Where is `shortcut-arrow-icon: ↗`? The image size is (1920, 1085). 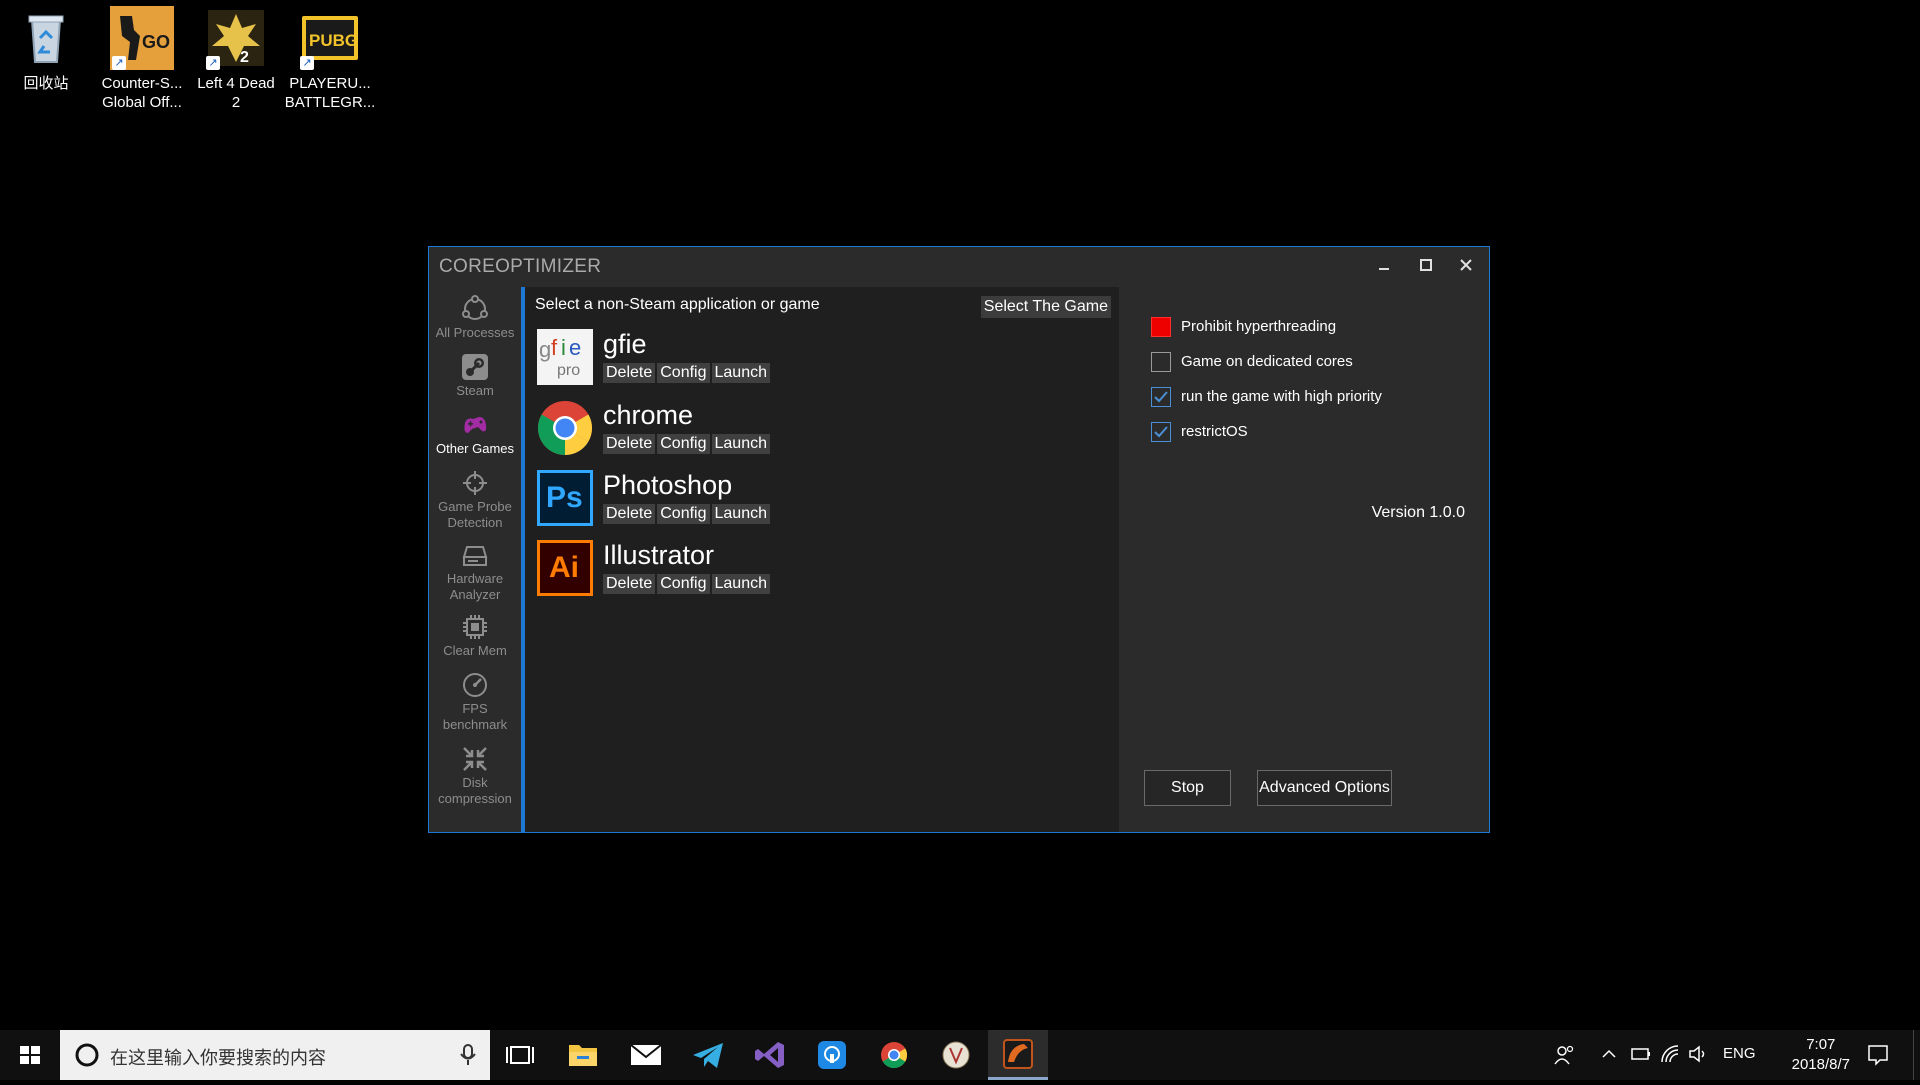
shortcut-arrow-icon: ↗ is located at coordinates (307, 63).